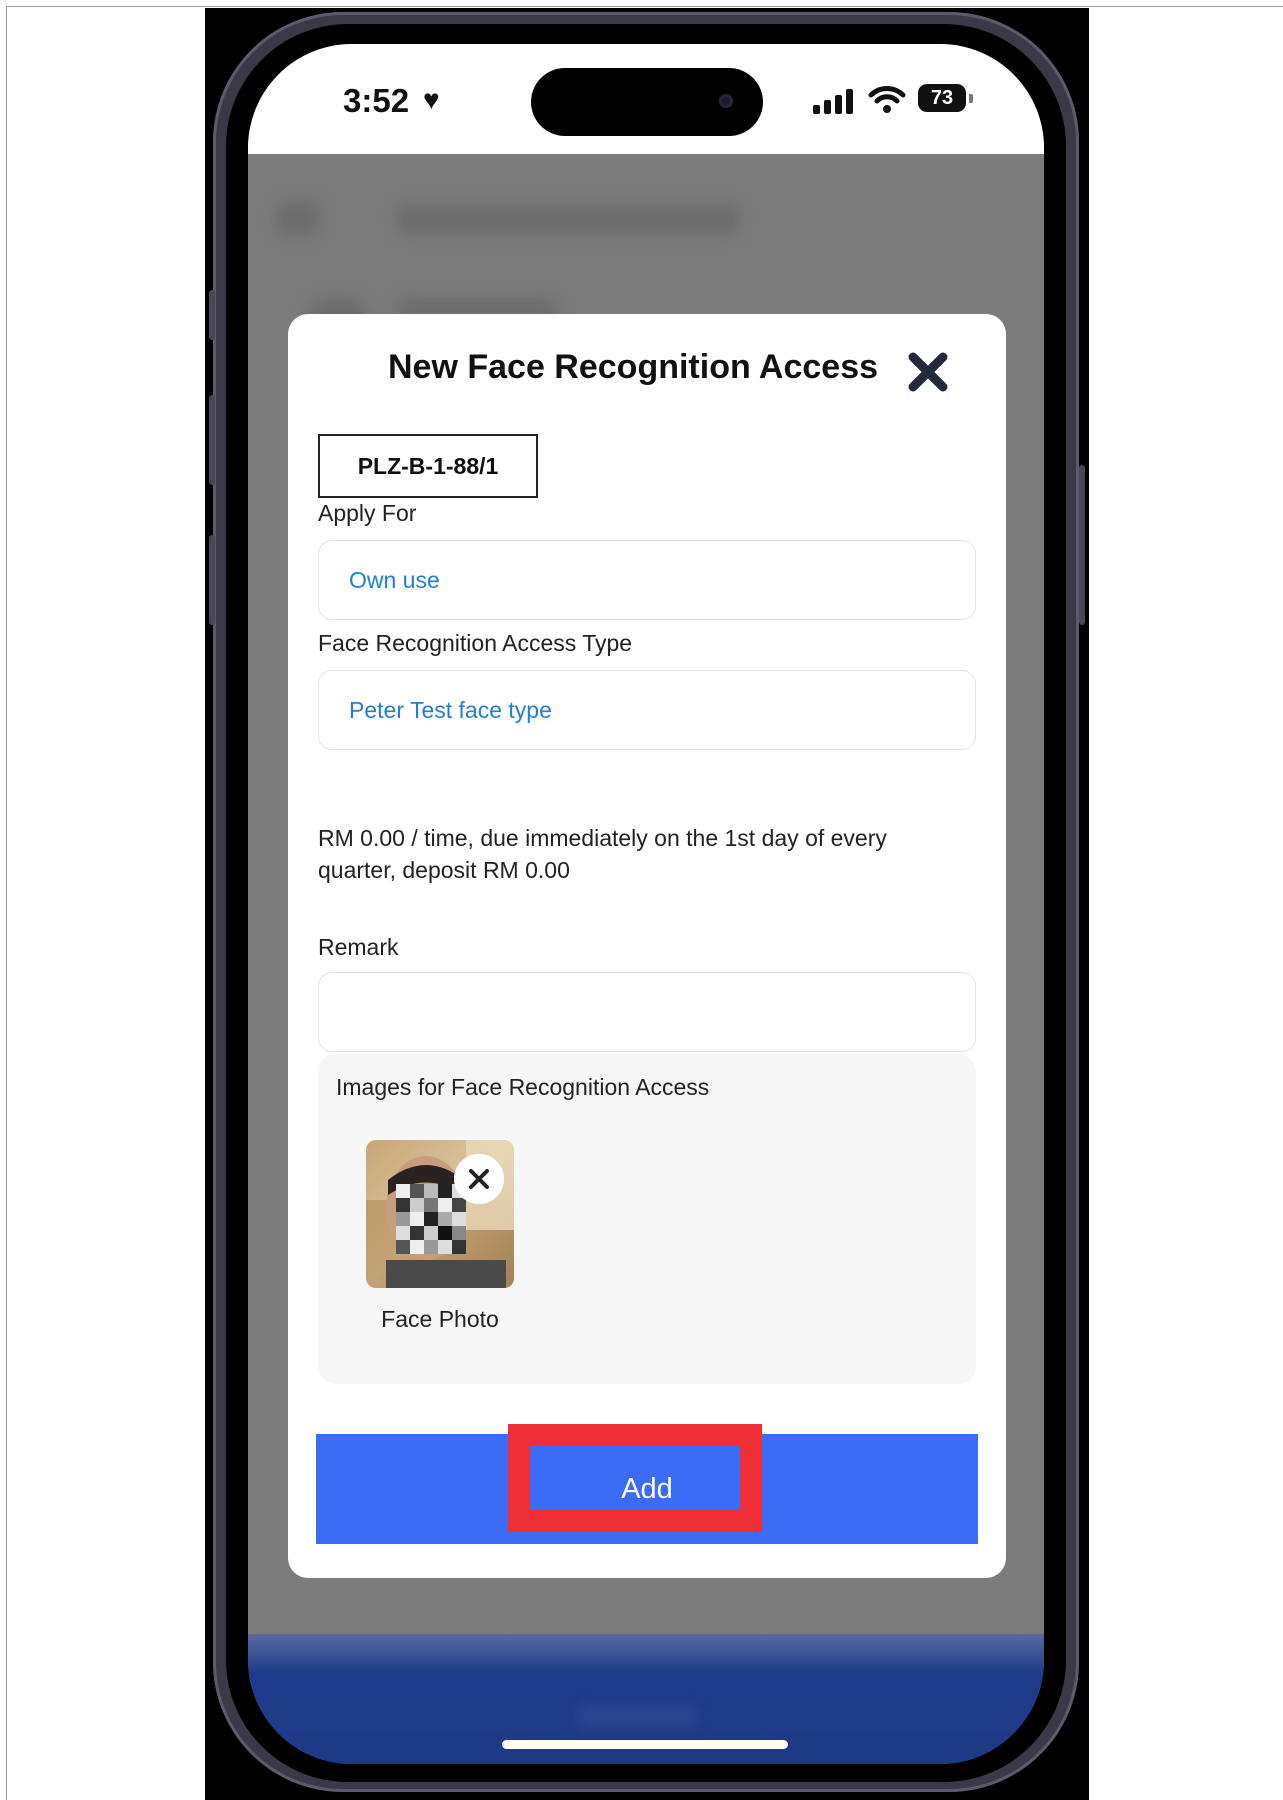  What do you see at coordinates (523, 1087) in the screenshot?
I see `images-title: Images for Face Recognition Access` at bounding box center [523, 1087].